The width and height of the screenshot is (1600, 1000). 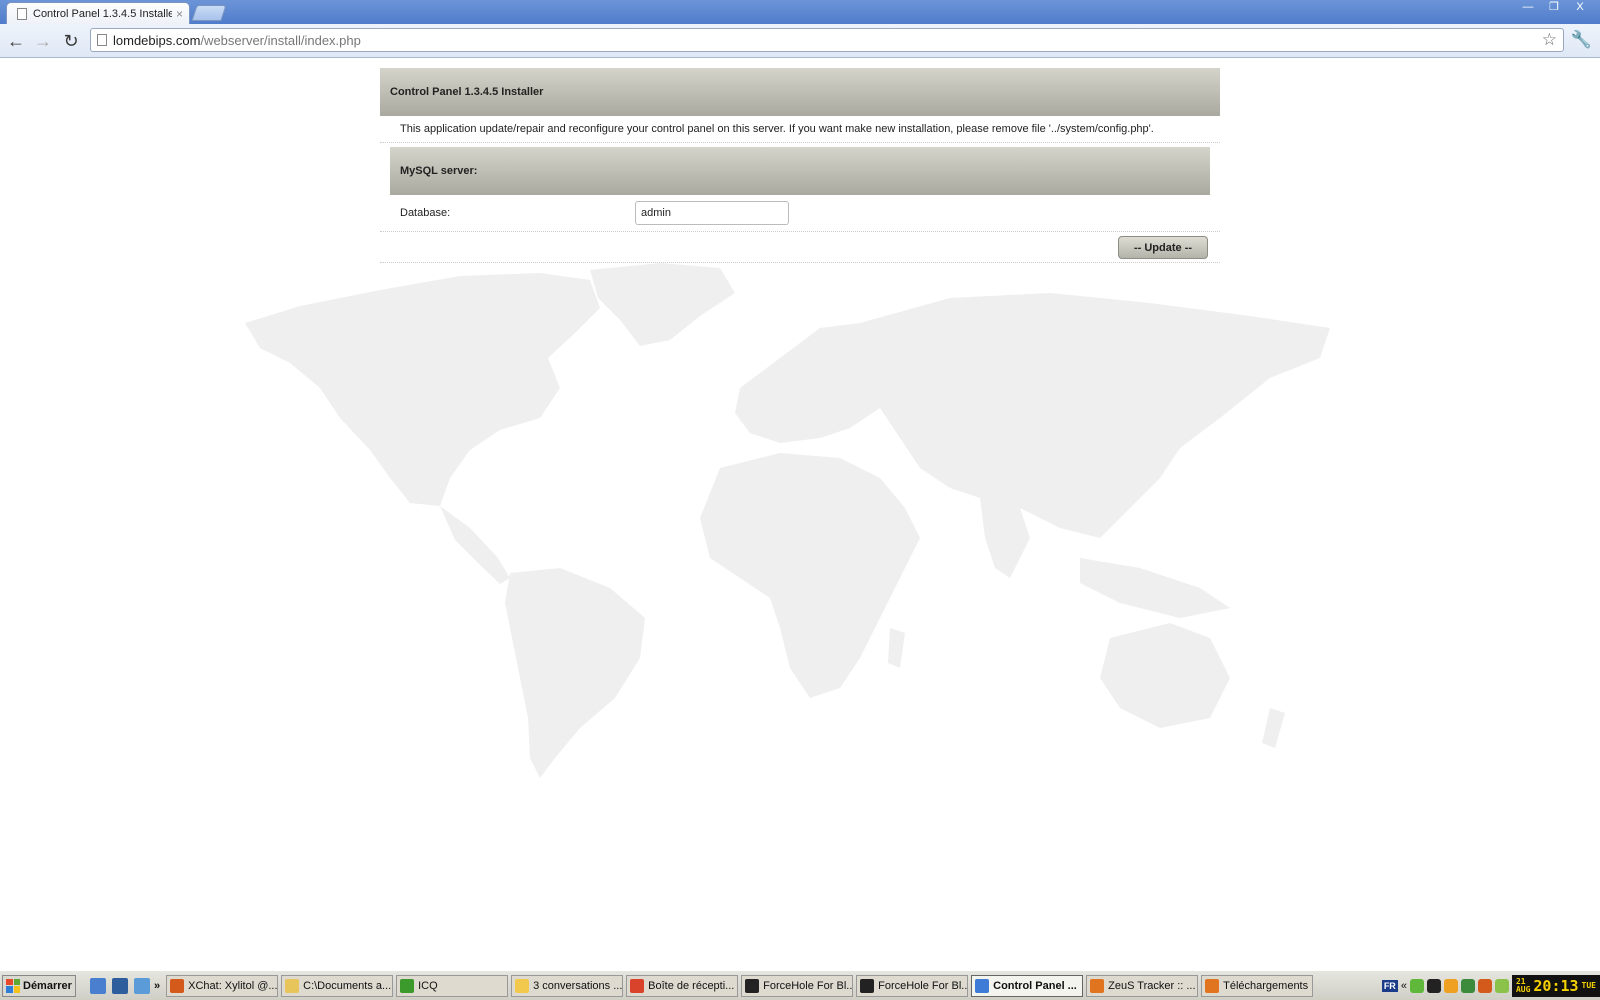 I want to click on start-label: Démarrer, so click(x=47, y=985).